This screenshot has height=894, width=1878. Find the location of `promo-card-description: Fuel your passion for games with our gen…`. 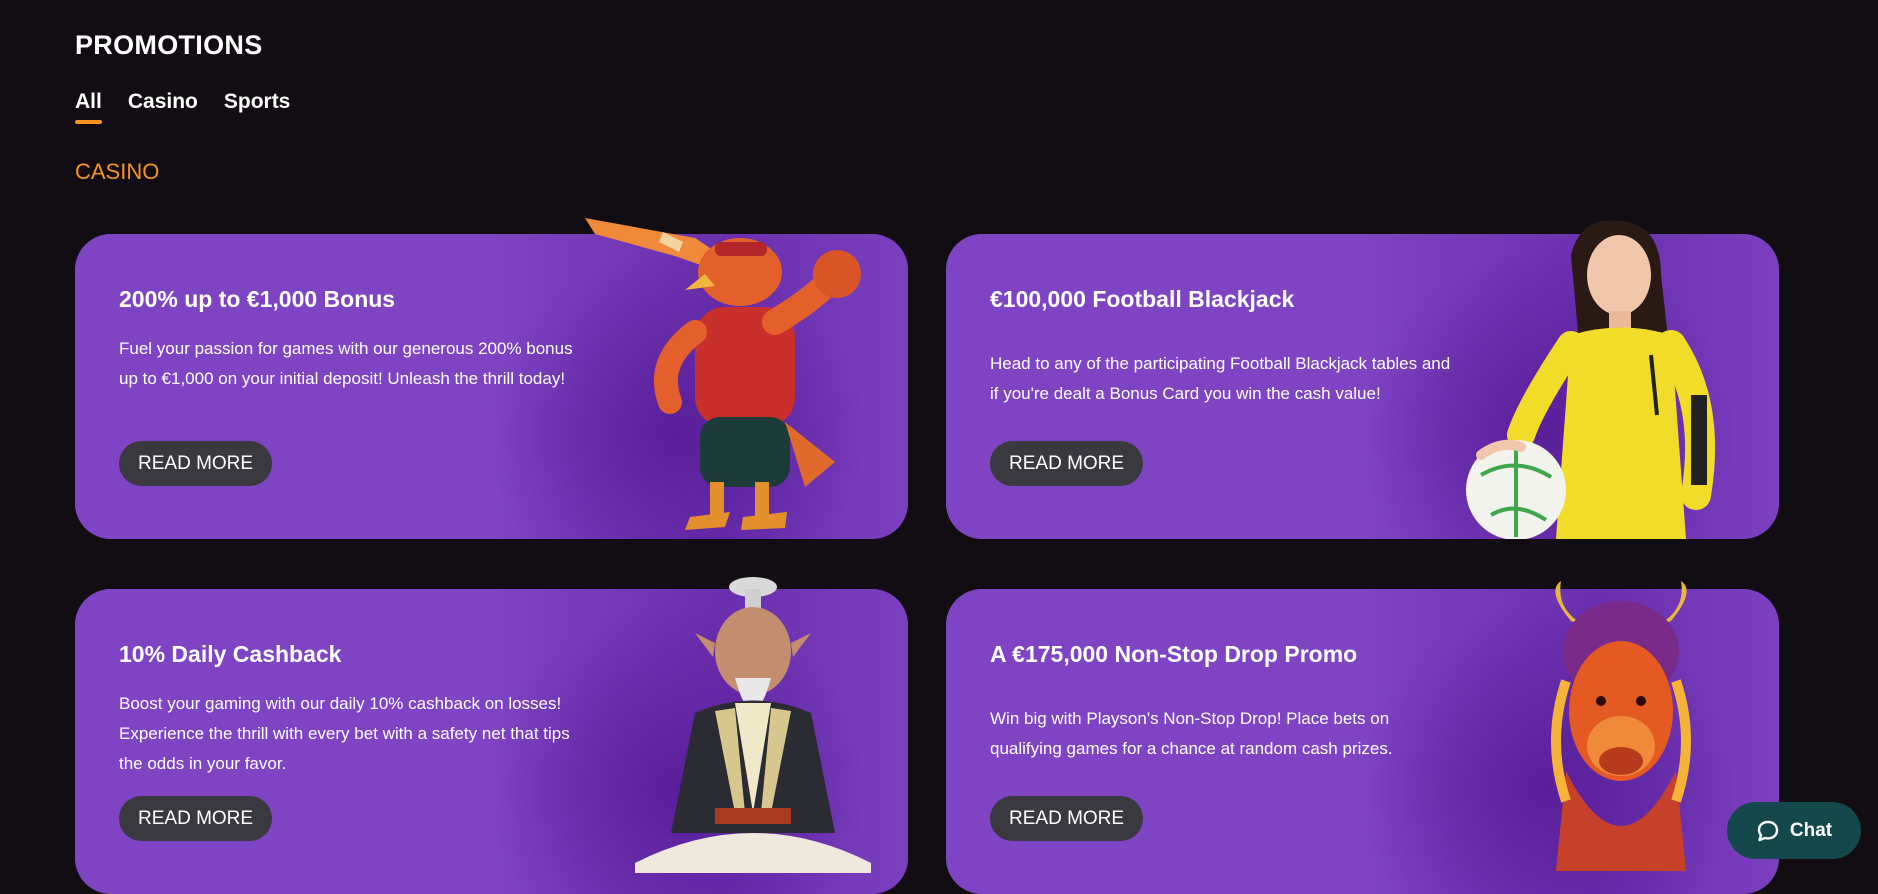

promo-card-description: Fuel your passion for games with our gen… is located at coordinates (346, 363).